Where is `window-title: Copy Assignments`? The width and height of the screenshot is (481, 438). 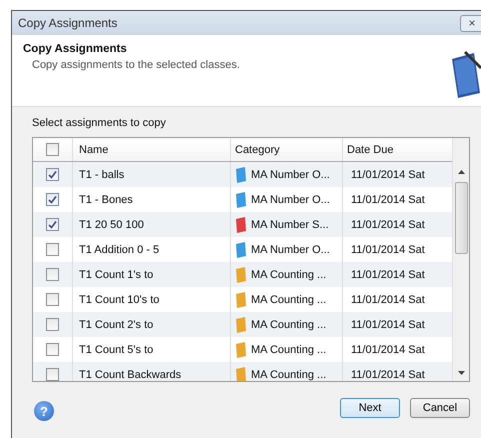
window-title: Copy Assignments is located at coordinates (68, 23).